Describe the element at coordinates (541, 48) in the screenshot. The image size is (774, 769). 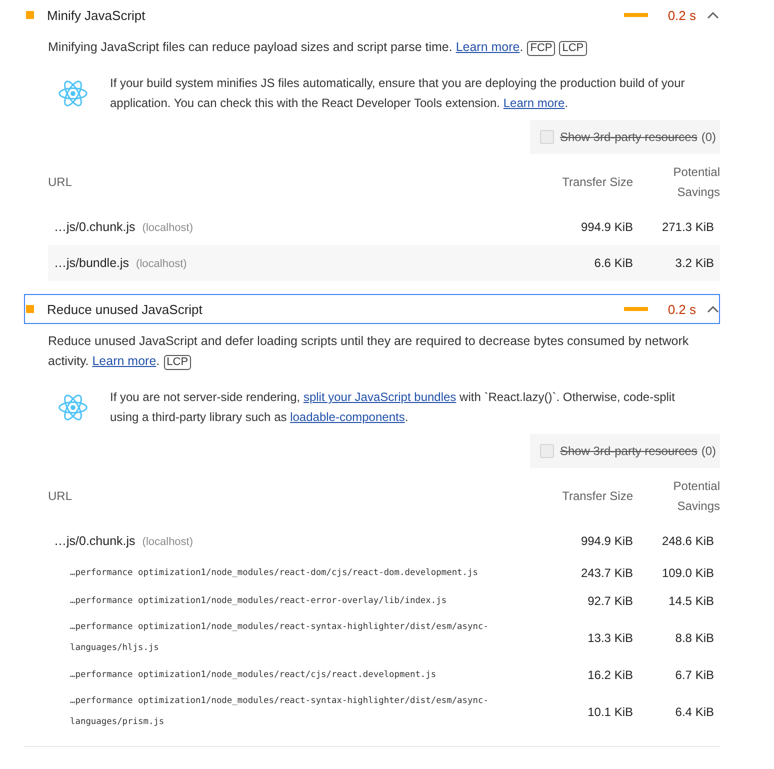
I see `metric-badge: FCP` at that location.